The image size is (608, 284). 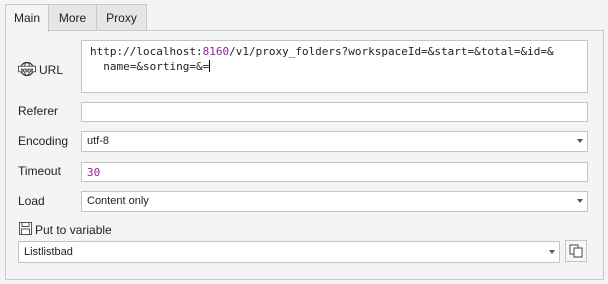 I want to click on tab-more-label: More, so click(x=72, y=18).